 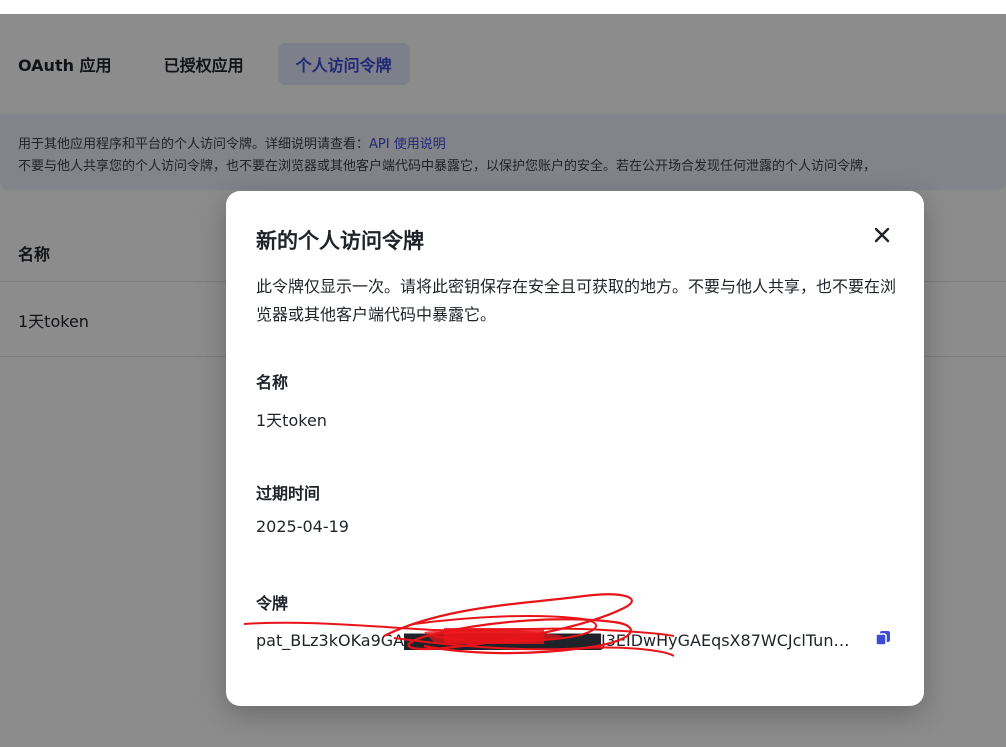 I want to click on name-value: 1天token, so click(x=291, y=420).